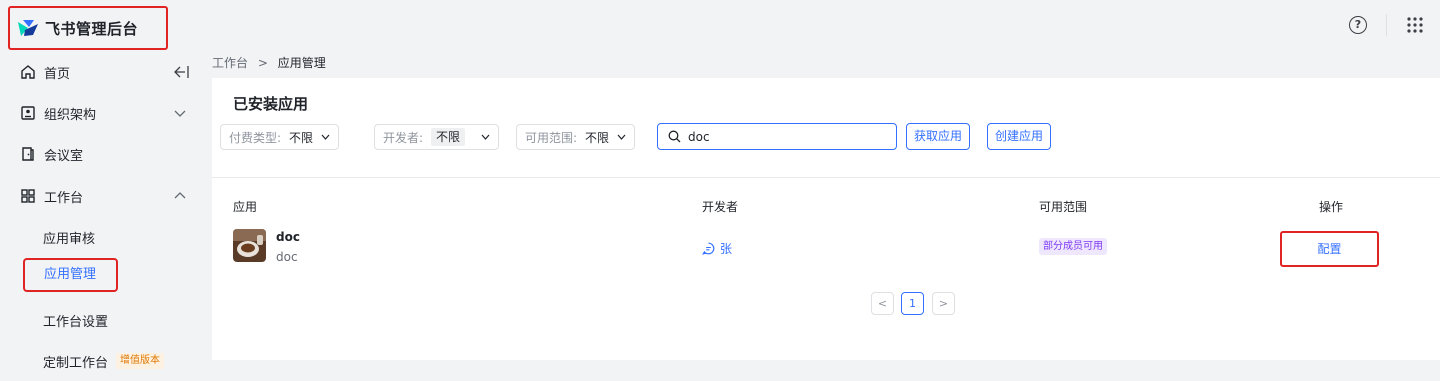  Describe the element at coordinates (28, 28) in the screenshot. I see `feishu-logo-icon` at that location.